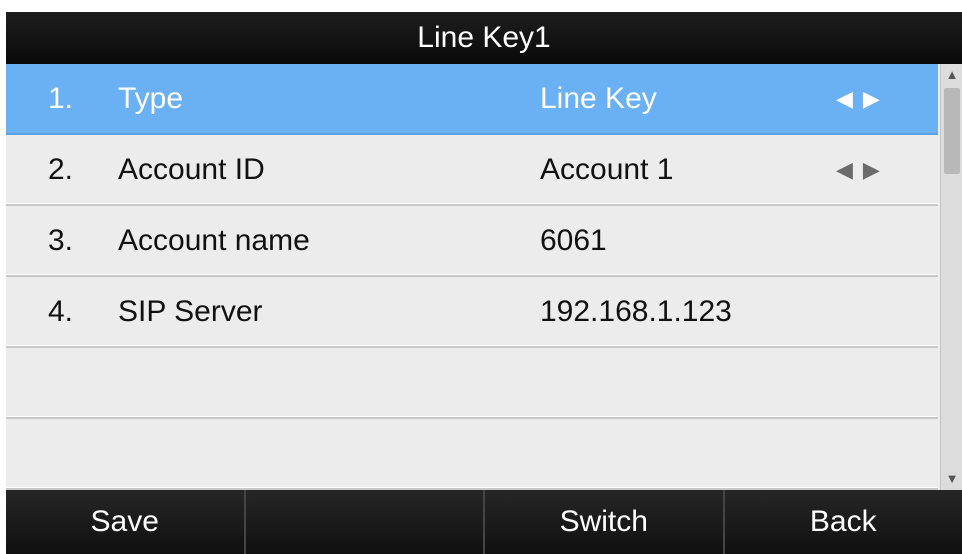 Image resolution: width=962 pixels, height=554 pixels. I want to click on scrollbar: ▲ ▼, so click(951, 277).